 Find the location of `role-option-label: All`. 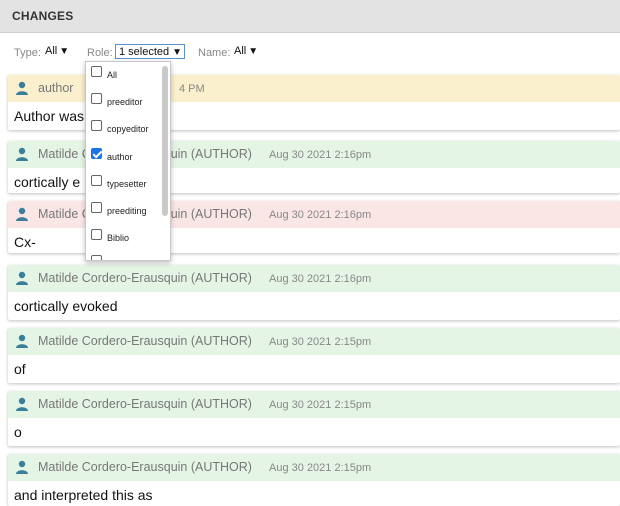

role-option-label: All is located at coordinates (112, 75).